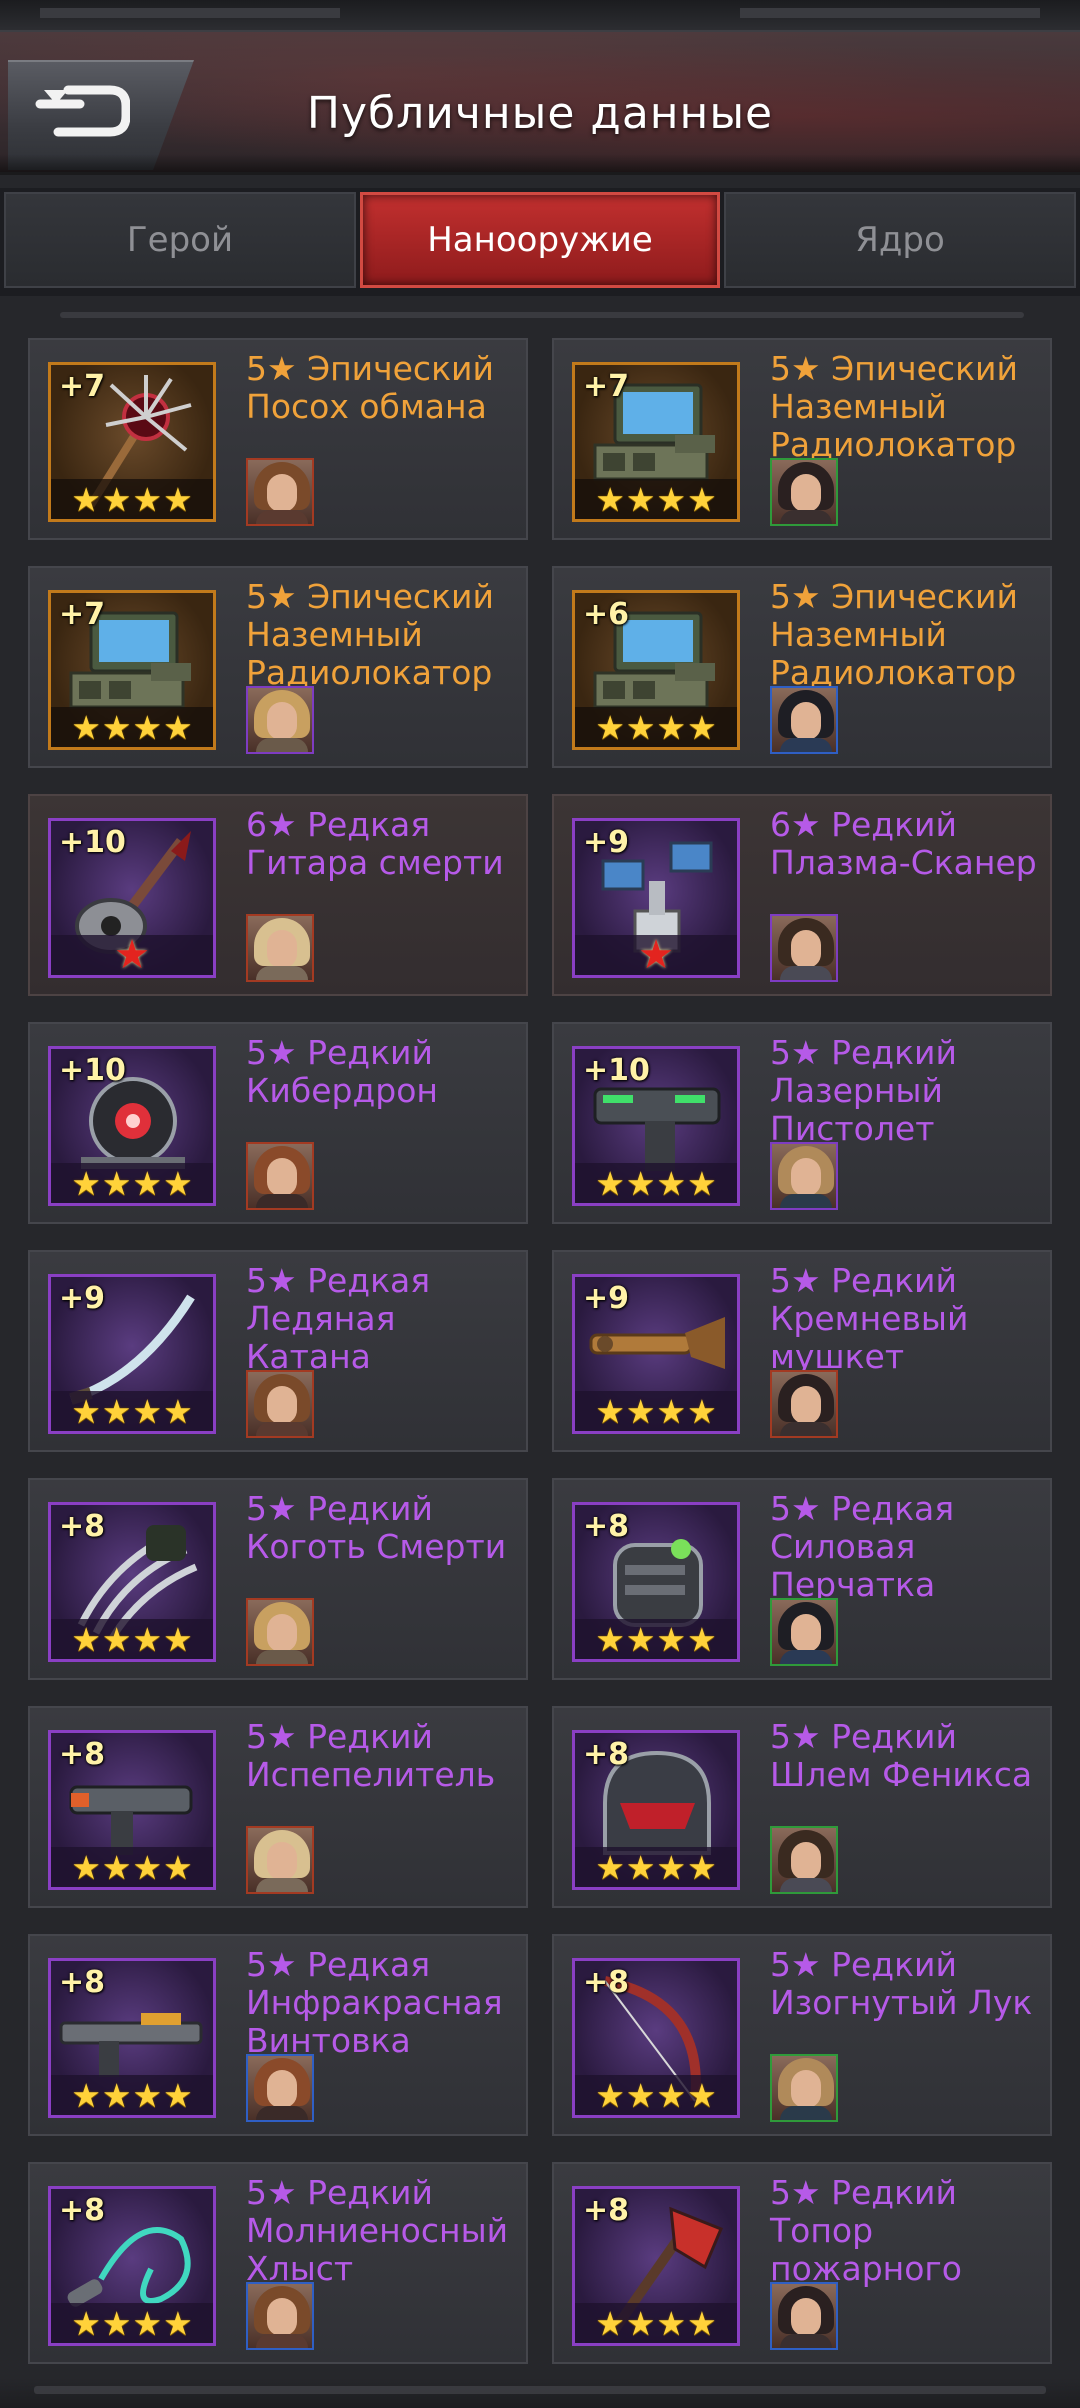 The width and height of the screenshot is (1080, 2408). I want to click on nanoweapon-card: +10 ★ 6★ Редкая Гитара смерти, so click(278, 895).